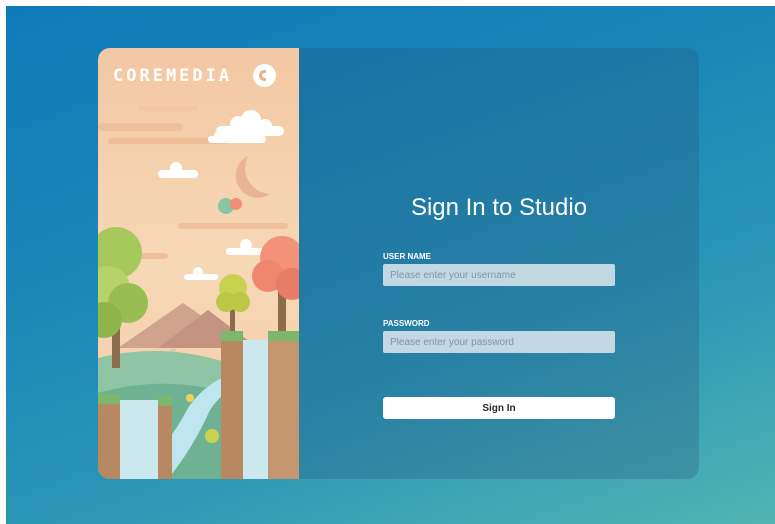 The width and height of the screenshot is (775, 524). What do you see at coordinates (499, 342) in the screenshot?
I see `password-field` at bounding box center [499, 342].